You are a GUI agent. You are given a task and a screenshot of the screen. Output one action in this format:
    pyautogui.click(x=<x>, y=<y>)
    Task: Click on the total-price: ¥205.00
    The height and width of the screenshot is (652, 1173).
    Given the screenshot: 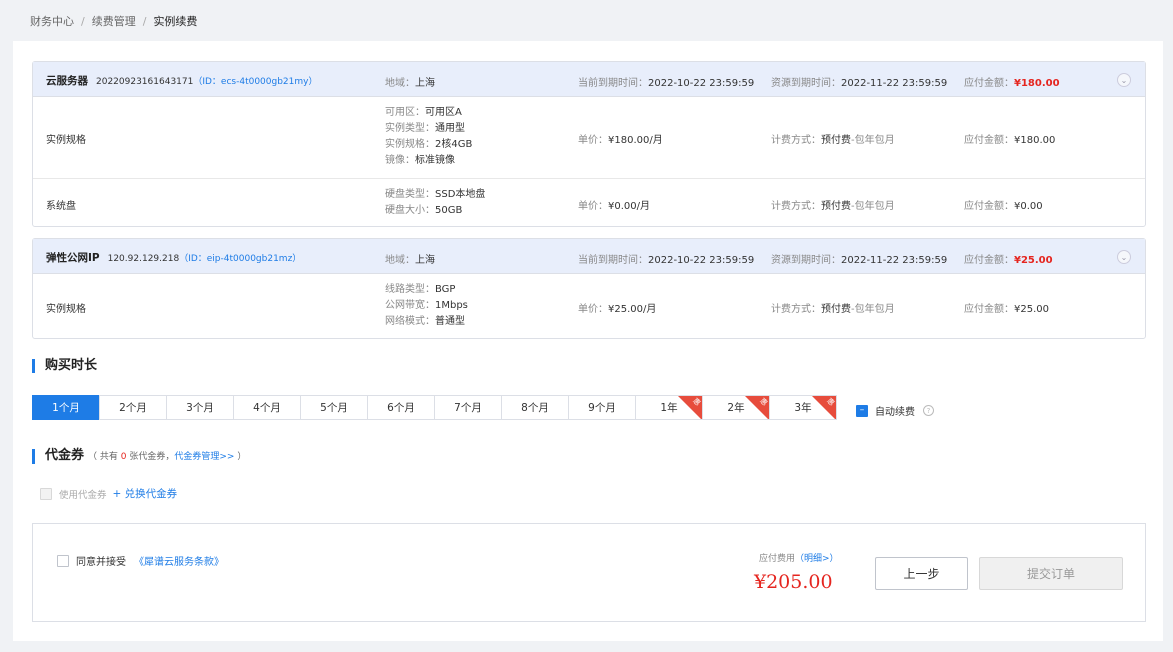 What is the action you would take?
    pyautogui.click(x=793, y=582)
    